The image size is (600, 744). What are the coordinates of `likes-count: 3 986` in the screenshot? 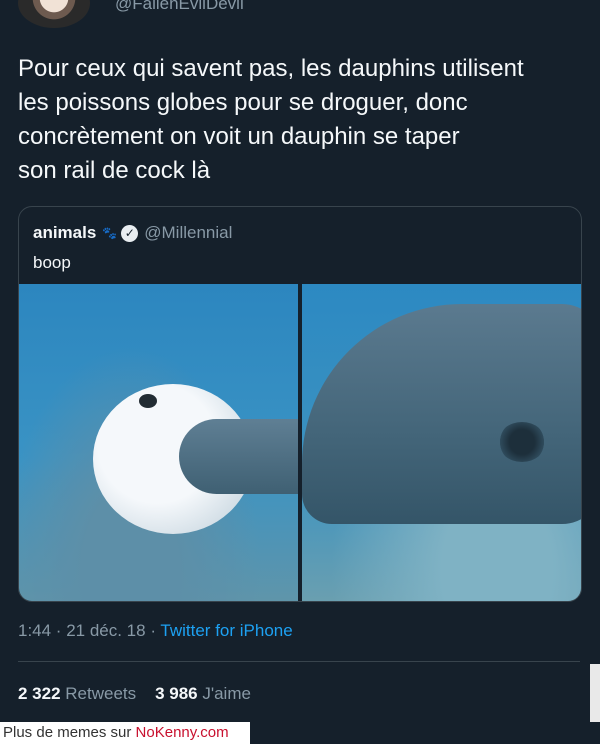 It's located at (176, 693).